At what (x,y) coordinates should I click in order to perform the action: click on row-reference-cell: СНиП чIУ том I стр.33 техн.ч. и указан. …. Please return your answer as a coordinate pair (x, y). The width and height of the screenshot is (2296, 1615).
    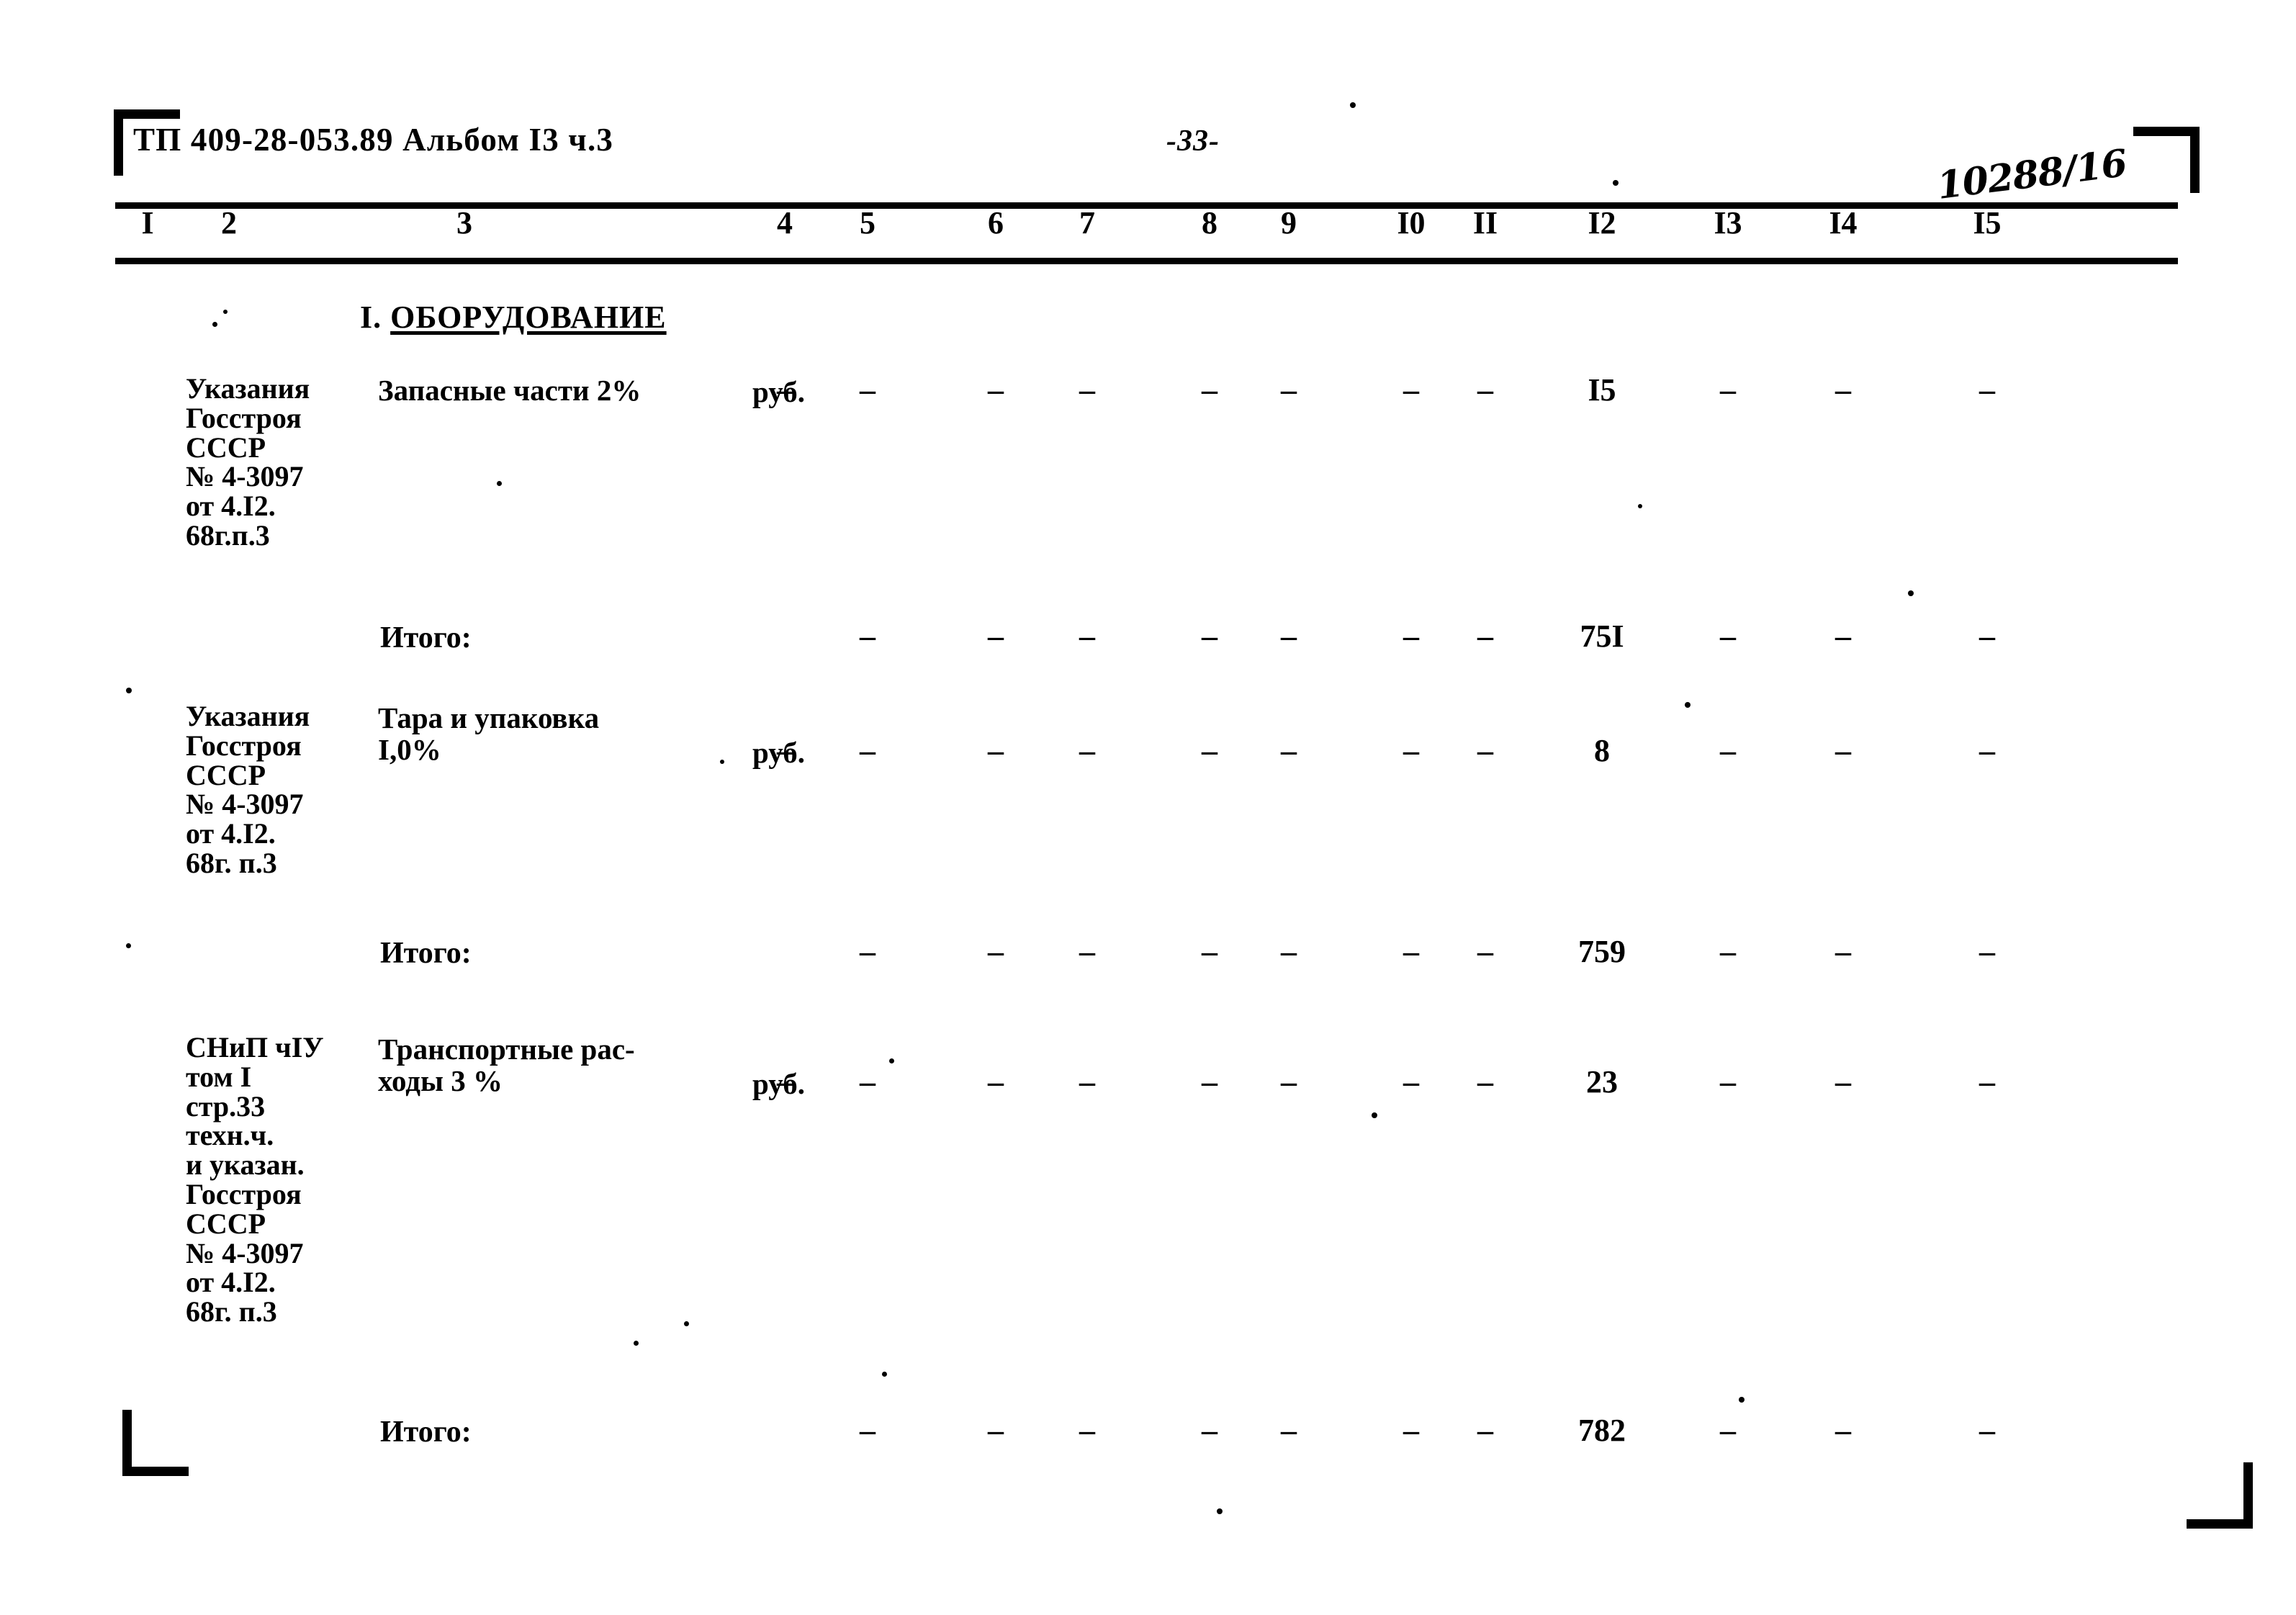
    Looking at the image, I should click on (255, 1179).